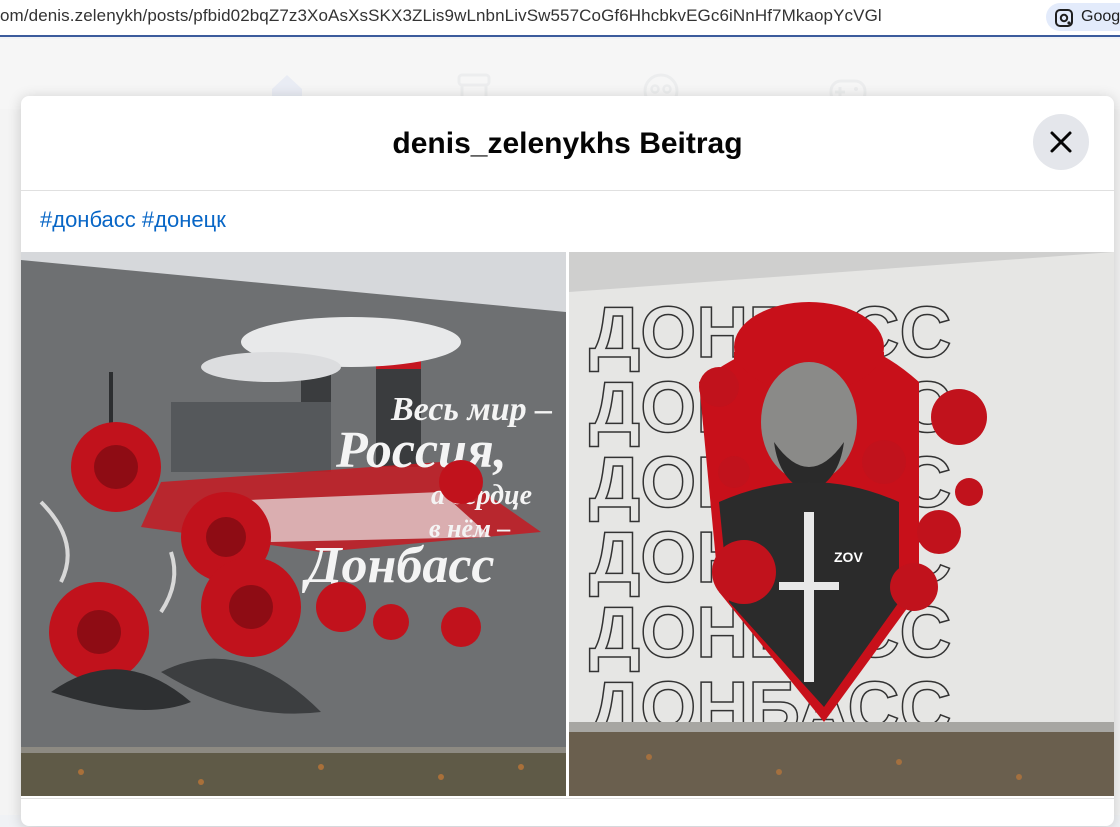 Image resolution: width=1120 pixels, height=827 pixels. What do you see at coordinates (421, 450) in the screenshot?
I see `mural-line-2: Россия,` at bounding box center [421, 450].